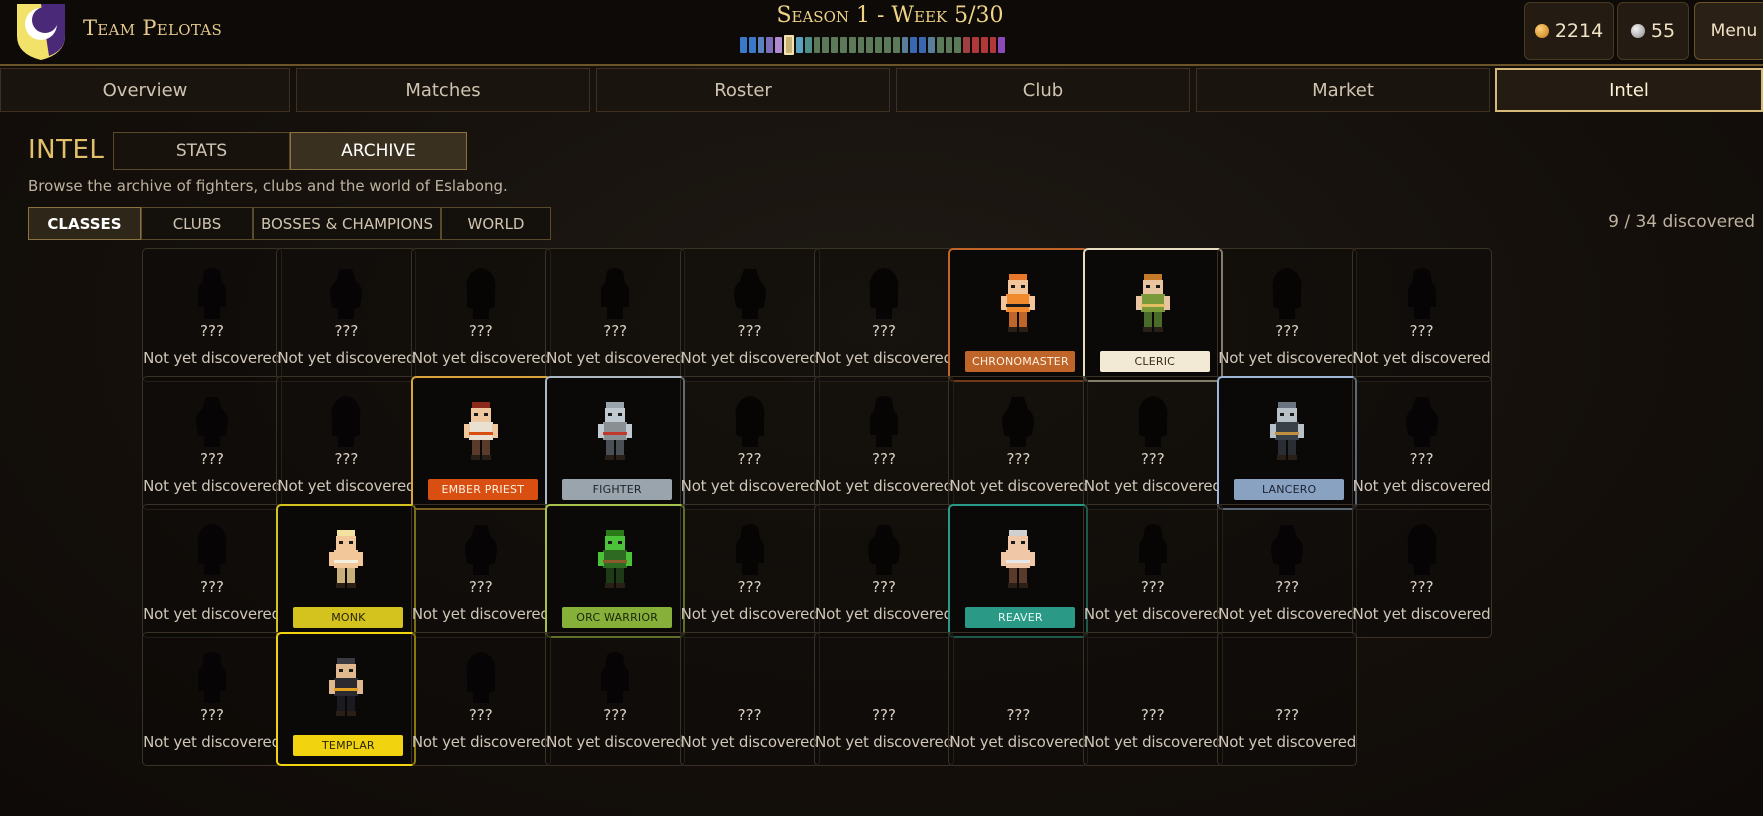  I want to click on monk-sprite, so click(346, 561).